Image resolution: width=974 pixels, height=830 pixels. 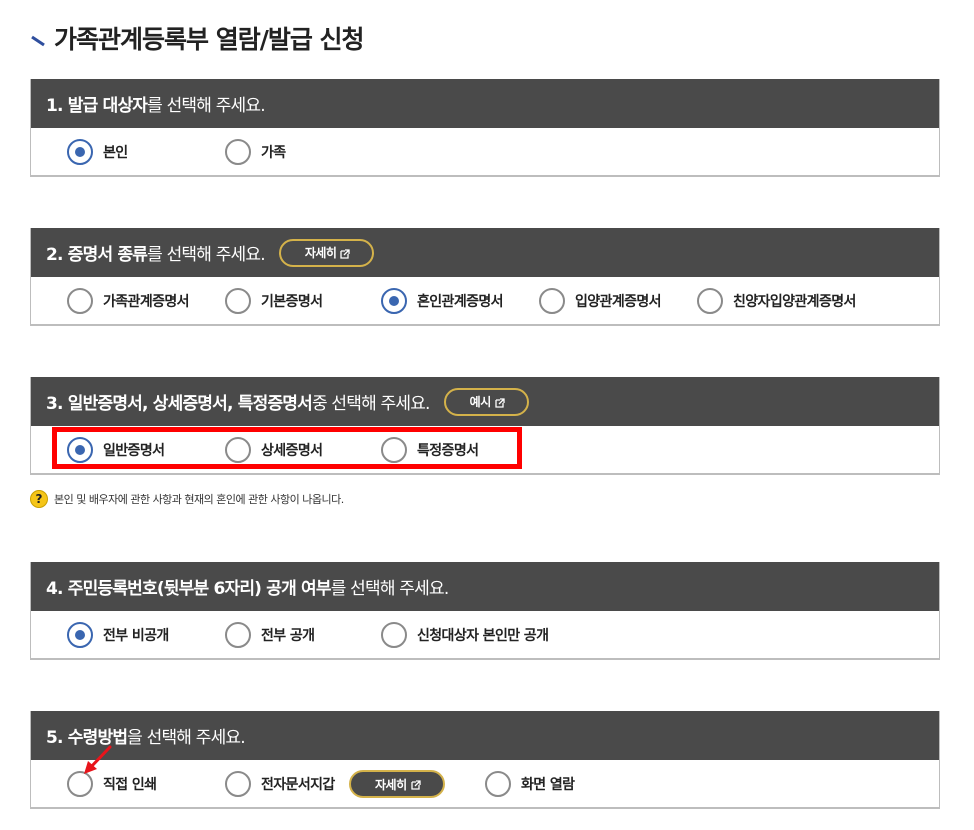 I want to click on section-title-rest: 을 선택해 주세요., so click(x=186, y=738).